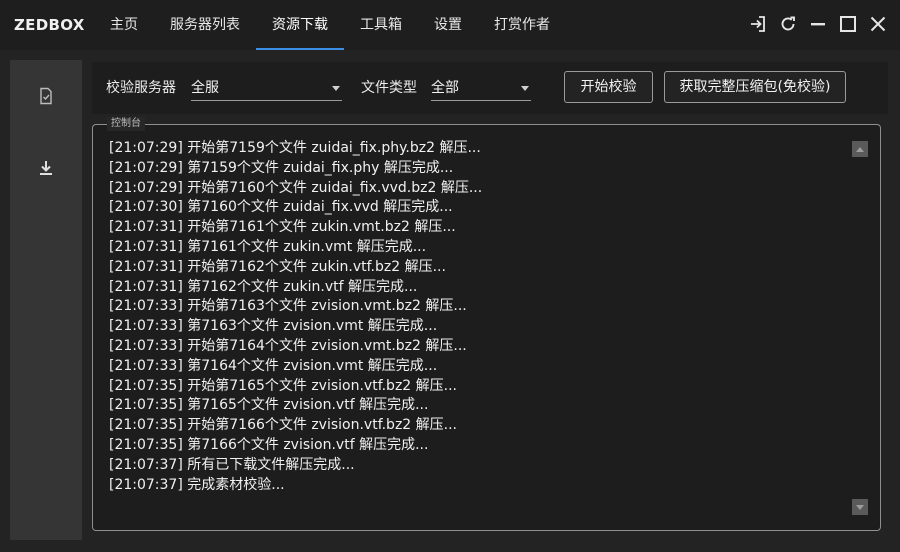  Describe the element at coordinates (205, 88) in the screenshot. I see `server-select-value: 全服` at that location.